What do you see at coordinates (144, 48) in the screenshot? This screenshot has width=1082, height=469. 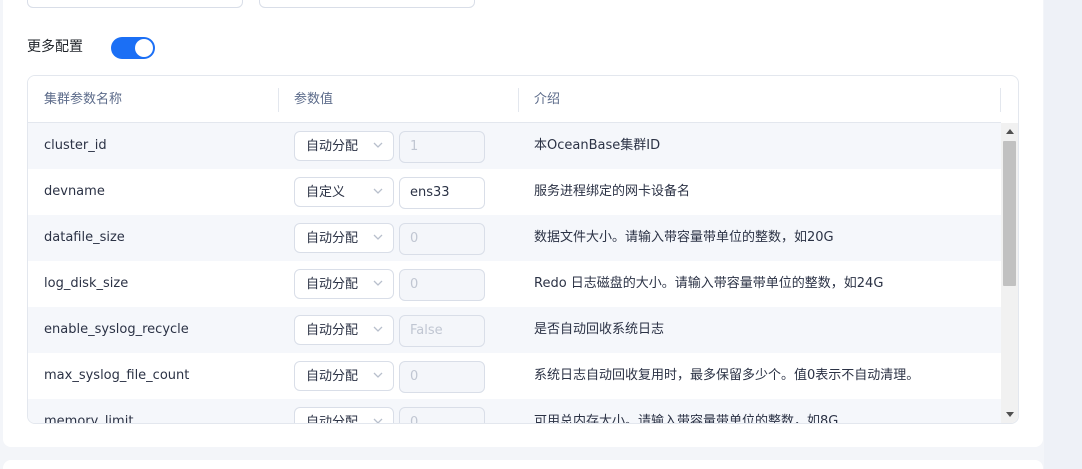 I see `toggle-knob` at bounding box center [144, 48].